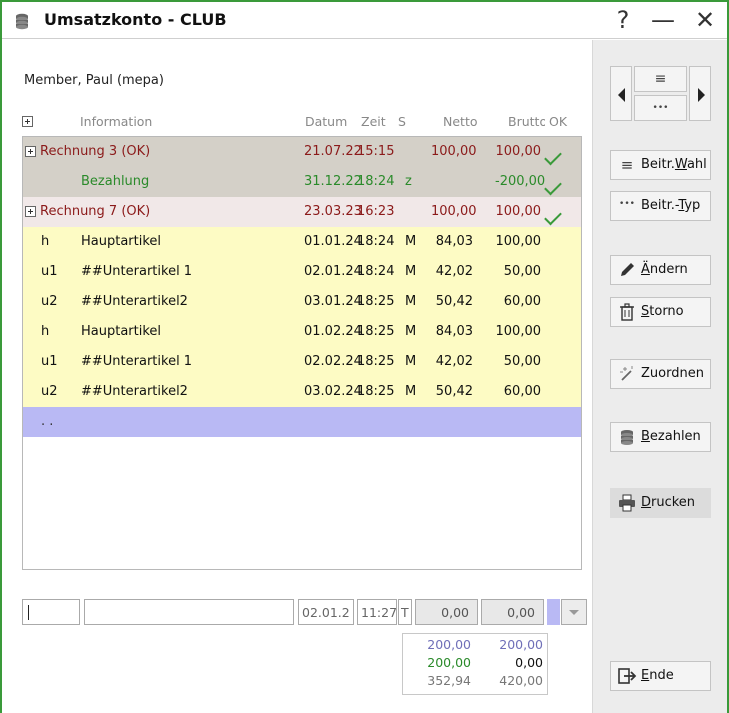  Describe the element at coordinates (660, 503) in the screenshot. I see `drucken-button: Drucken` at that location.